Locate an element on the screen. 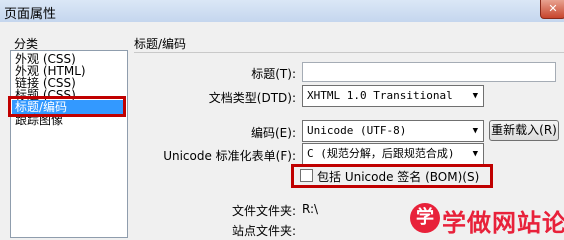  normalization-label: Unicode 标准化表单(F): is located at coordinates (229, 156).